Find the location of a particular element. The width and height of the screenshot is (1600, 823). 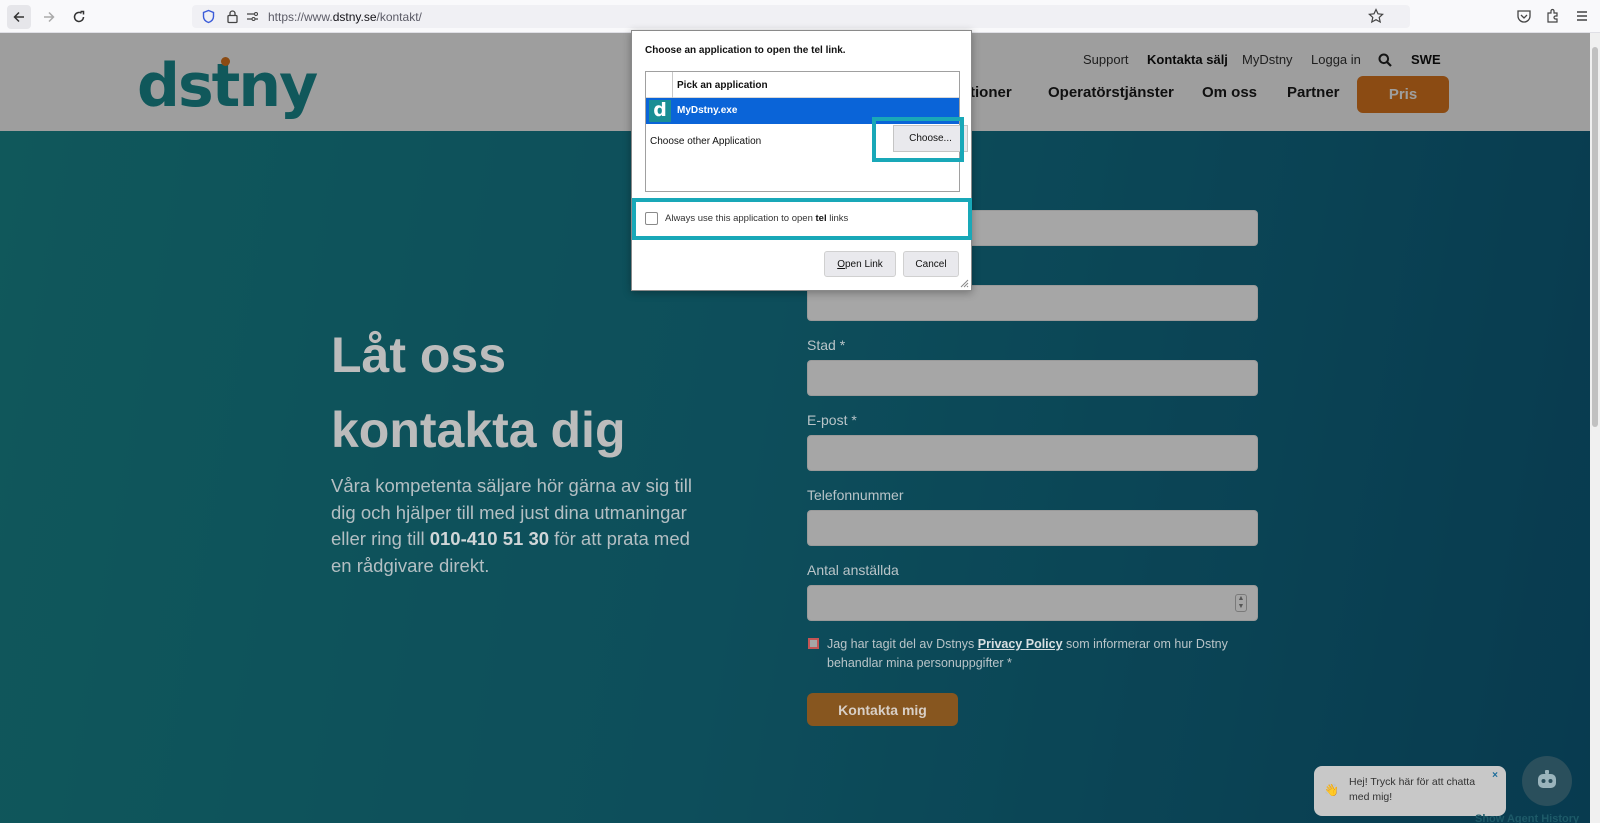

highlight-choose-button is located at coordinates (918, 139).